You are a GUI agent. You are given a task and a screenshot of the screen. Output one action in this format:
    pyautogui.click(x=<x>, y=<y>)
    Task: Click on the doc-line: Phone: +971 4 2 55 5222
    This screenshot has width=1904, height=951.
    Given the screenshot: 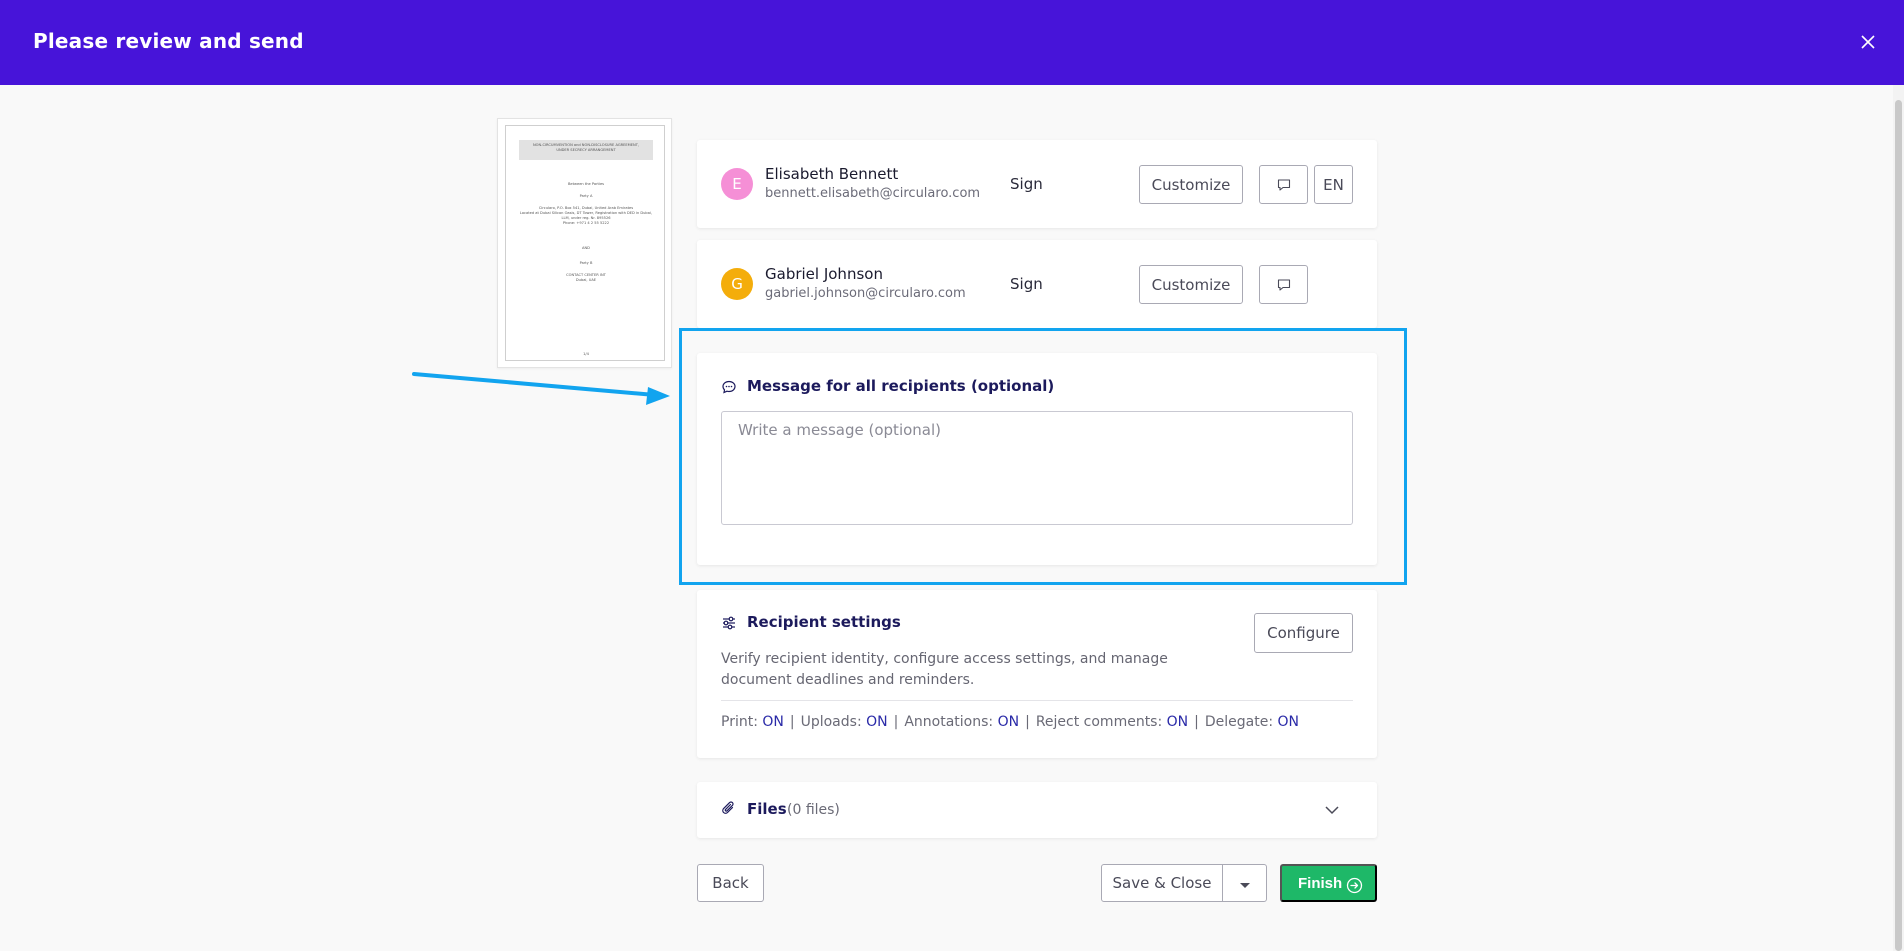 What is the action you would take?
    pyautogui.click(x=586, y=223)
    